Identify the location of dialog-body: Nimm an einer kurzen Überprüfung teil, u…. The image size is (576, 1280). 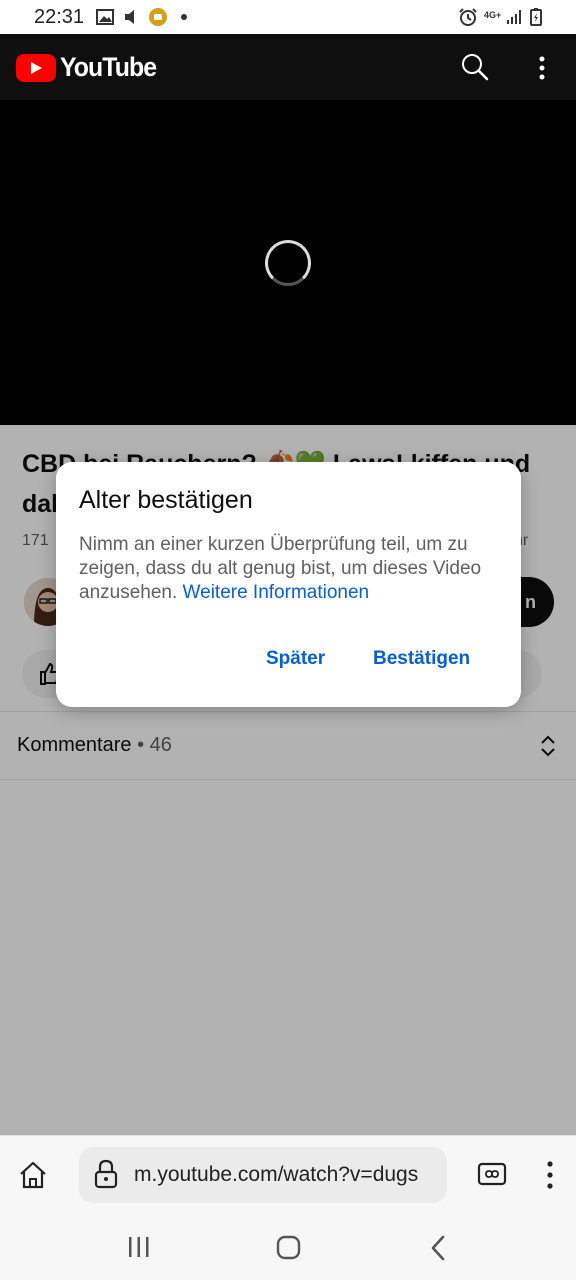
(294, 569).